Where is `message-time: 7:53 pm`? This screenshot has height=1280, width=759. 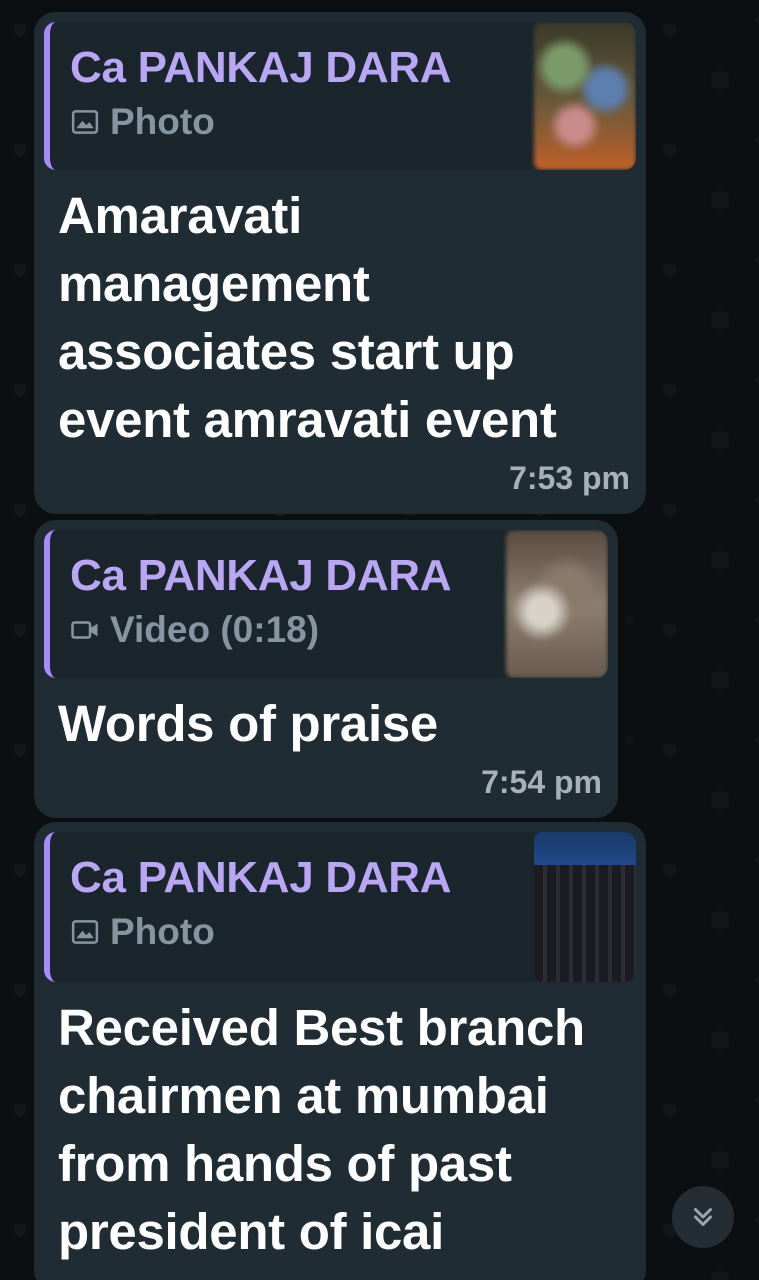 message-time: 7:53 pm is located at coordinates (569, 478).